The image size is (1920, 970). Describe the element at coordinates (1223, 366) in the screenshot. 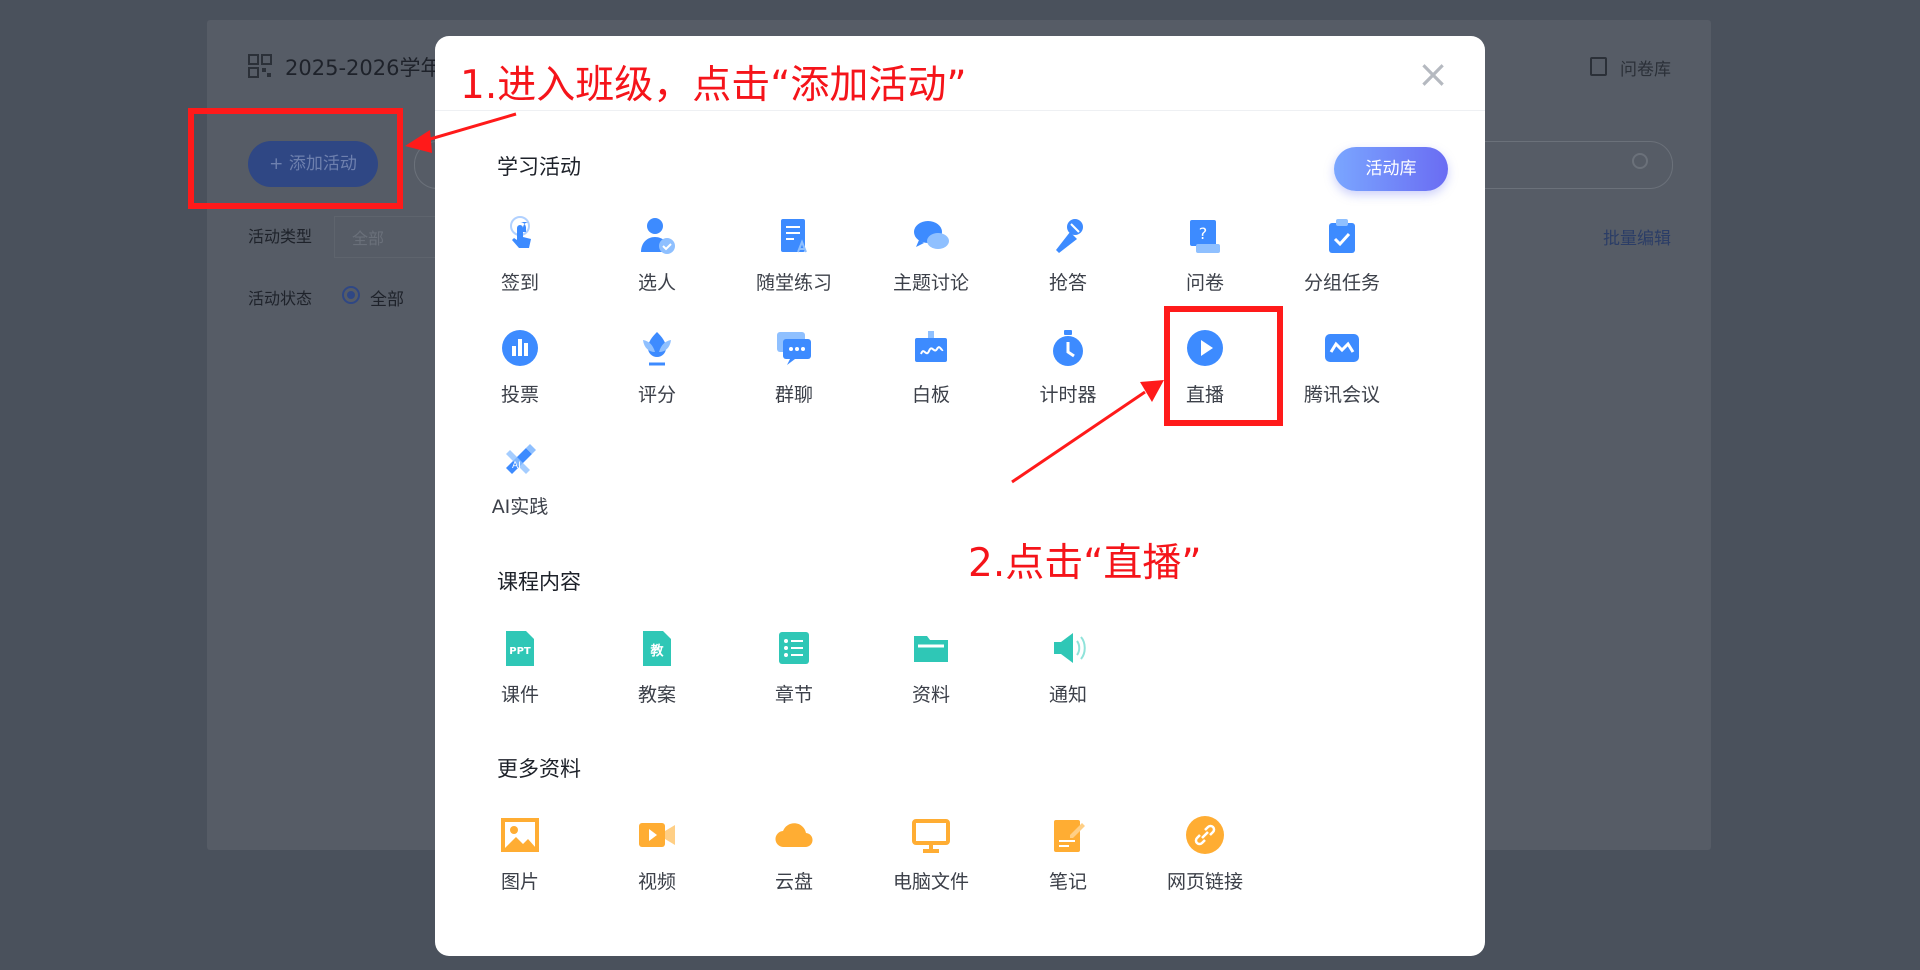

I see `annotation-box-live` at that location.